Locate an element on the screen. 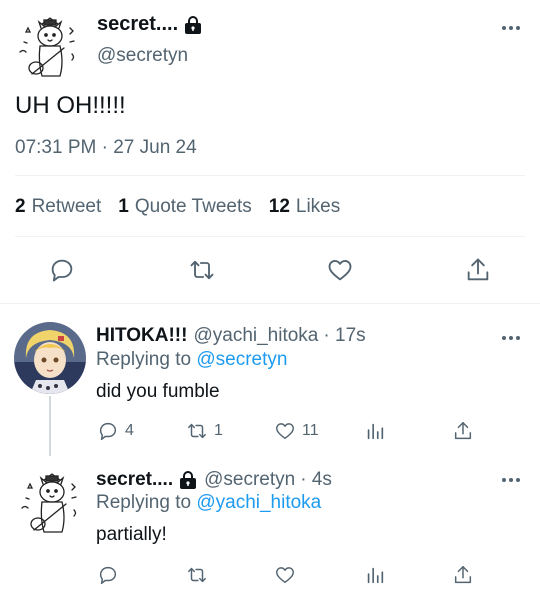 The height and width of the screenshot is (603, 540). replying-to: Replying to @secretyn is located at coordinates (192, 359).